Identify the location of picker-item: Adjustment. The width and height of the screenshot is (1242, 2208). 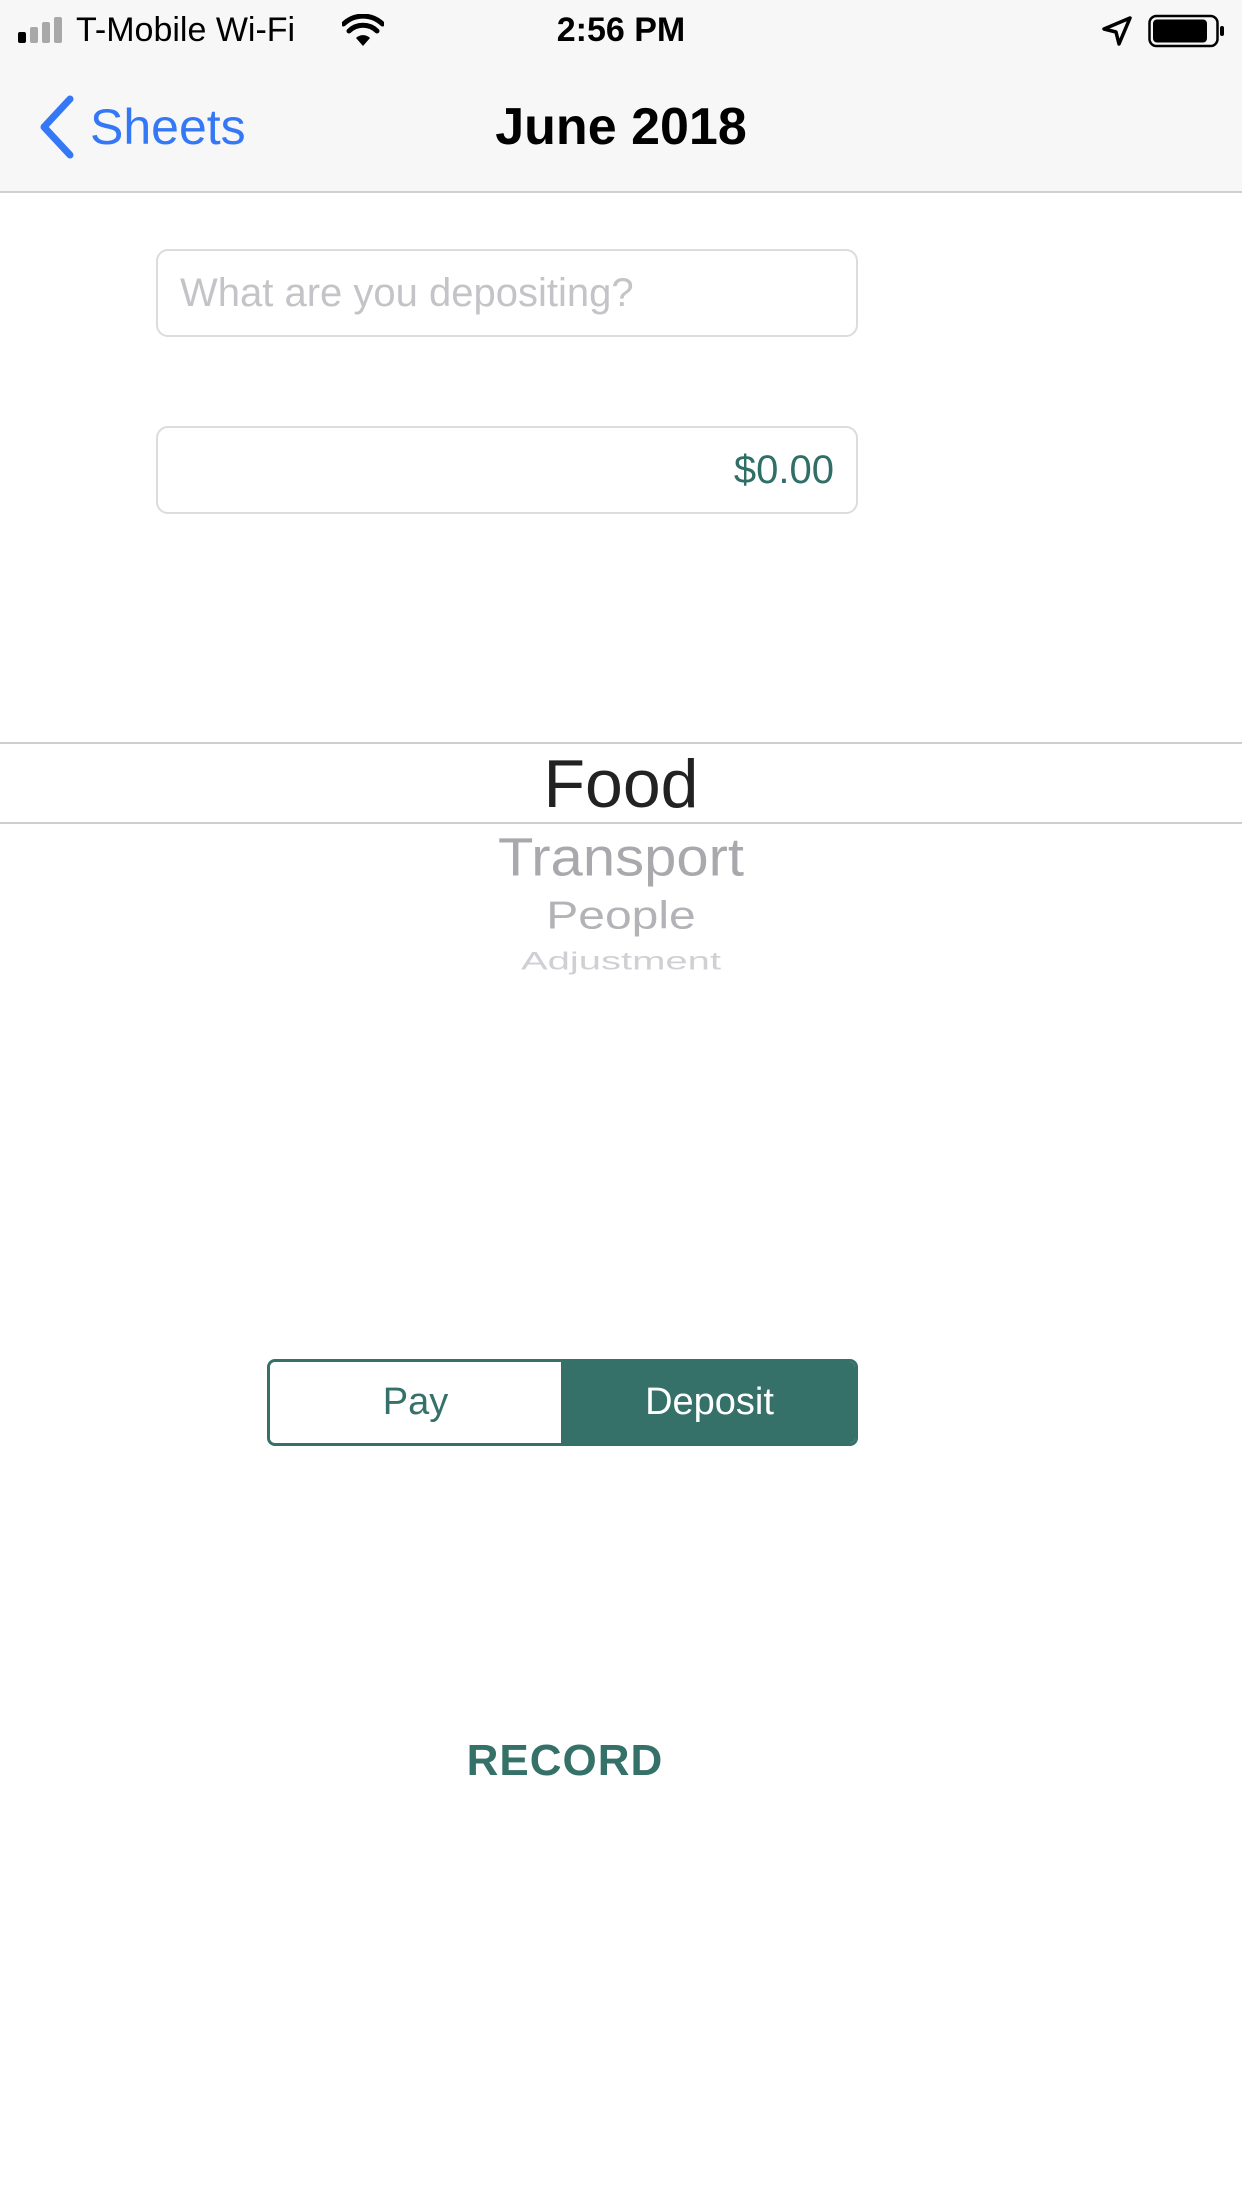
(621, 961).